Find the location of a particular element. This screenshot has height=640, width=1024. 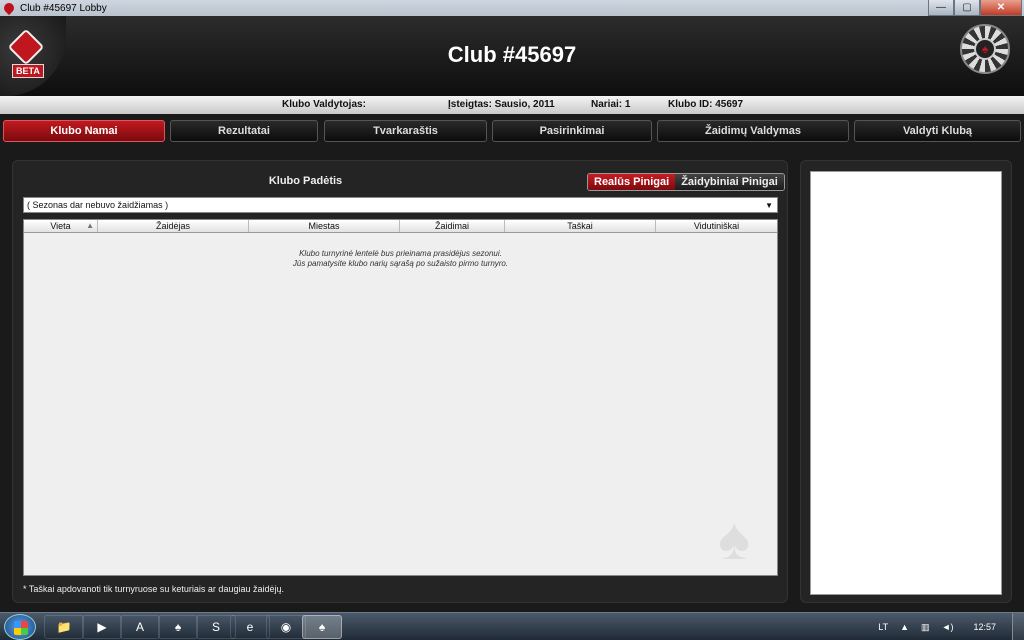

poker-chip-icon: ♠ is located at coordinates (985, 49).